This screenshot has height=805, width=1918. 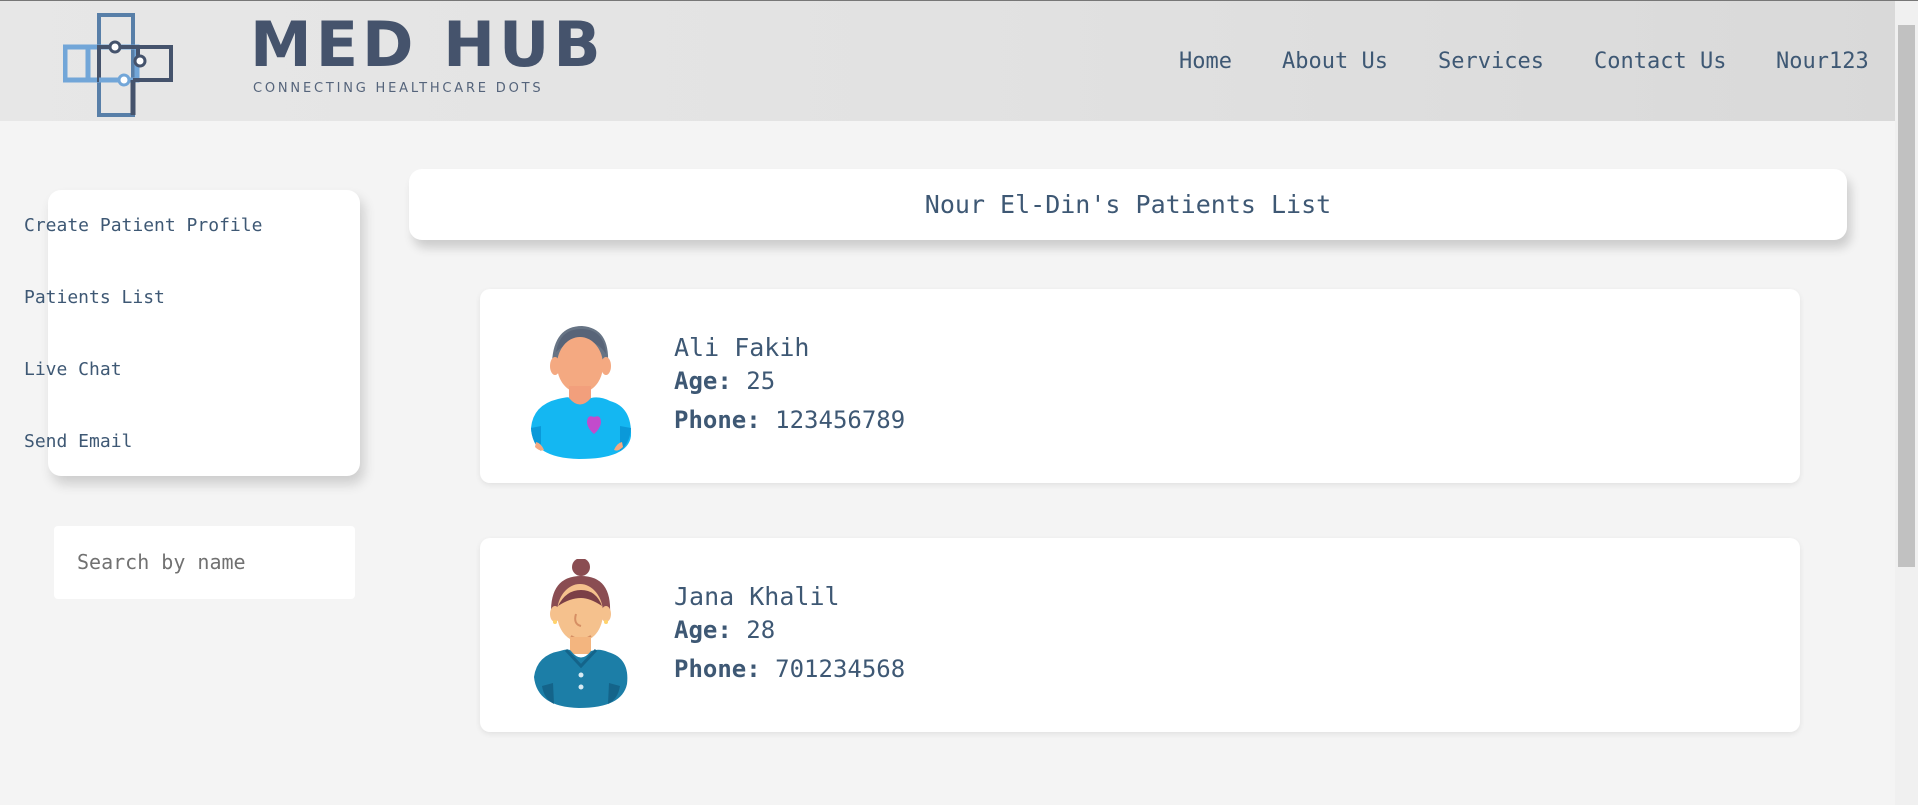 I want to click on female-patient-avatar-icon, so click(x=581, y=633).